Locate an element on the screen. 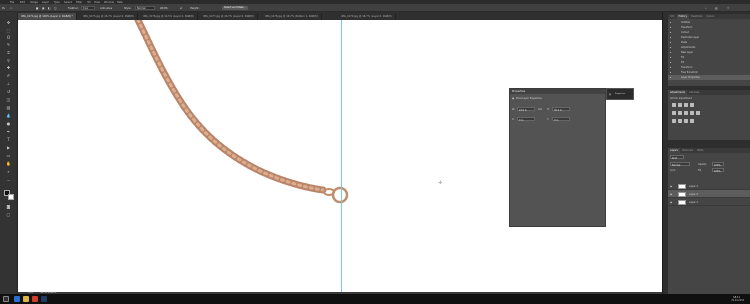  black-white-icon is located at coordinates (692, 113).